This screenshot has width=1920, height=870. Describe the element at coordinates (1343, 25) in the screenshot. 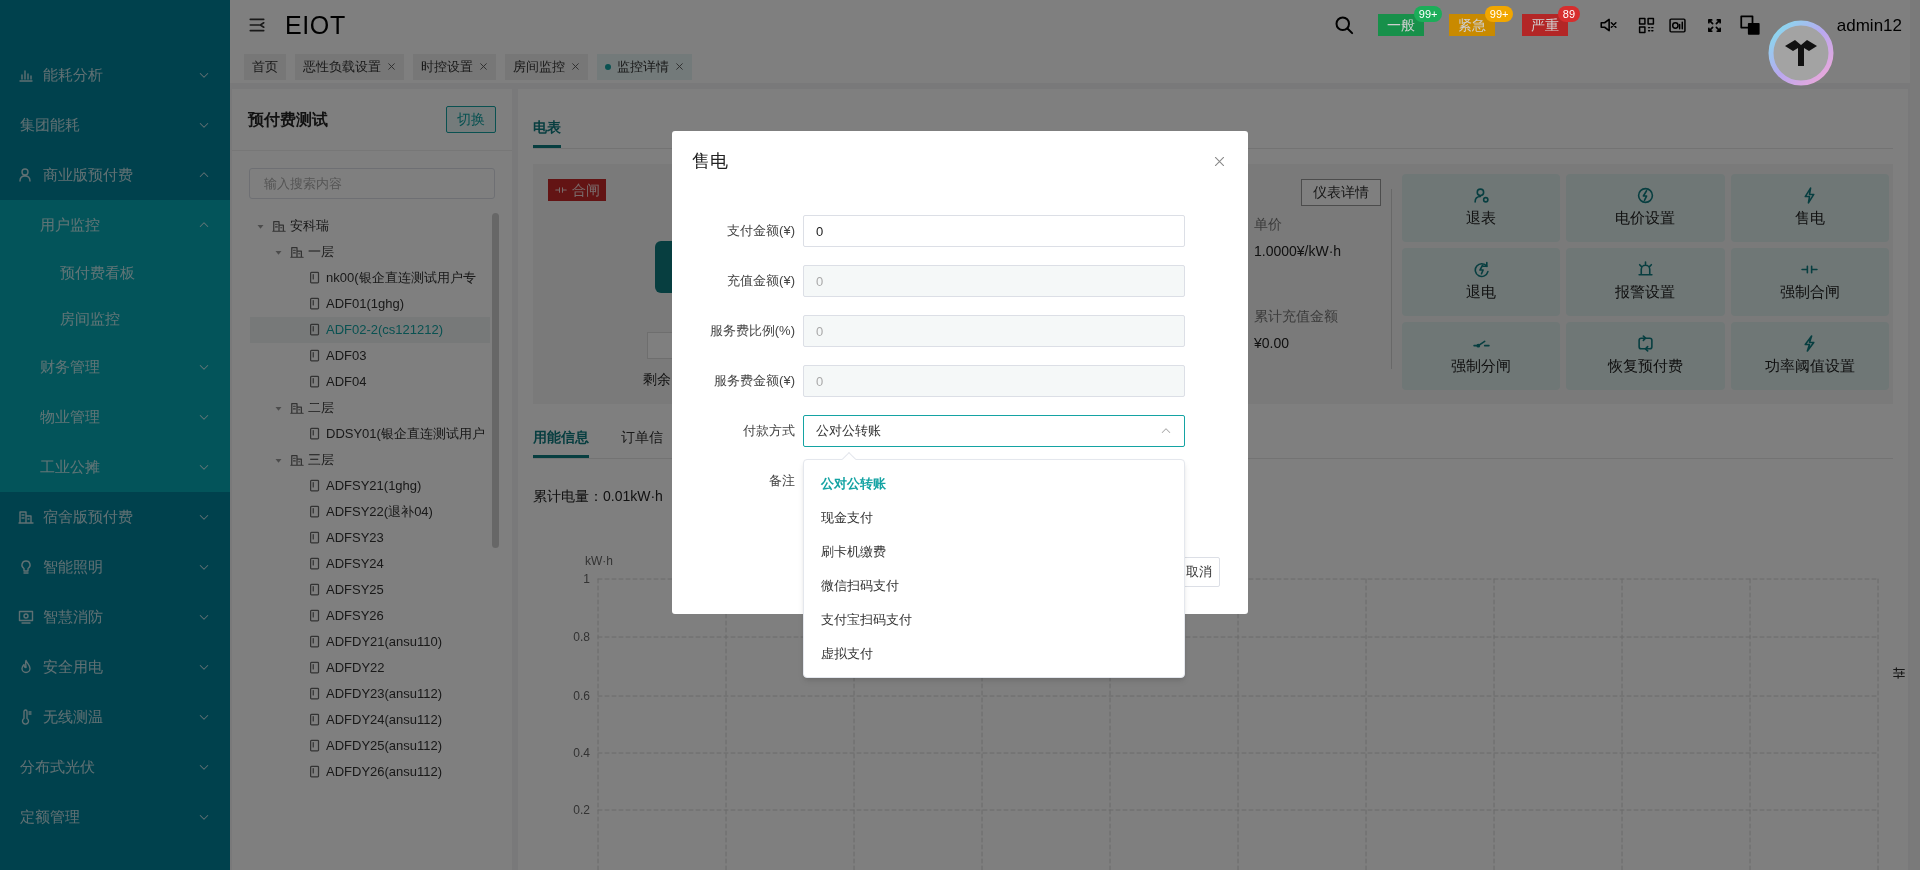

I see `search-icon` at that location.